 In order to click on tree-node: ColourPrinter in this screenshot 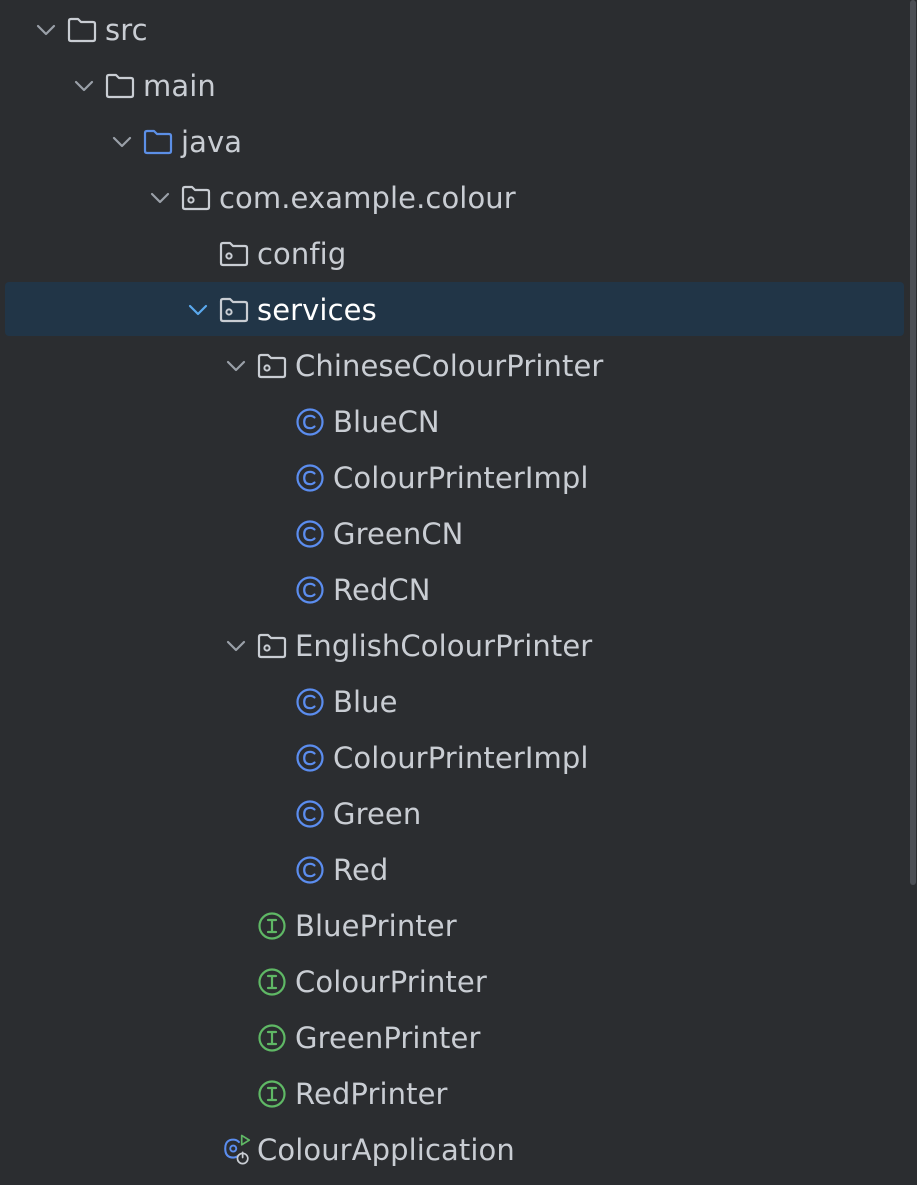, I will do `click(455, 982)`.